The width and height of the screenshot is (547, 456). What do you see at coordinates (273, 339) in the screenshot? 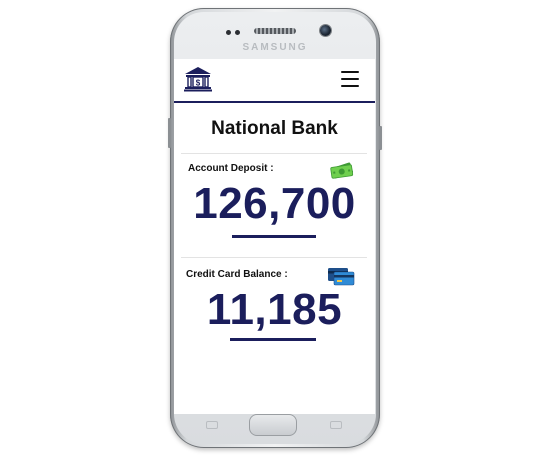
I see `credit-balance-underline` at bounding box center [273, 339].